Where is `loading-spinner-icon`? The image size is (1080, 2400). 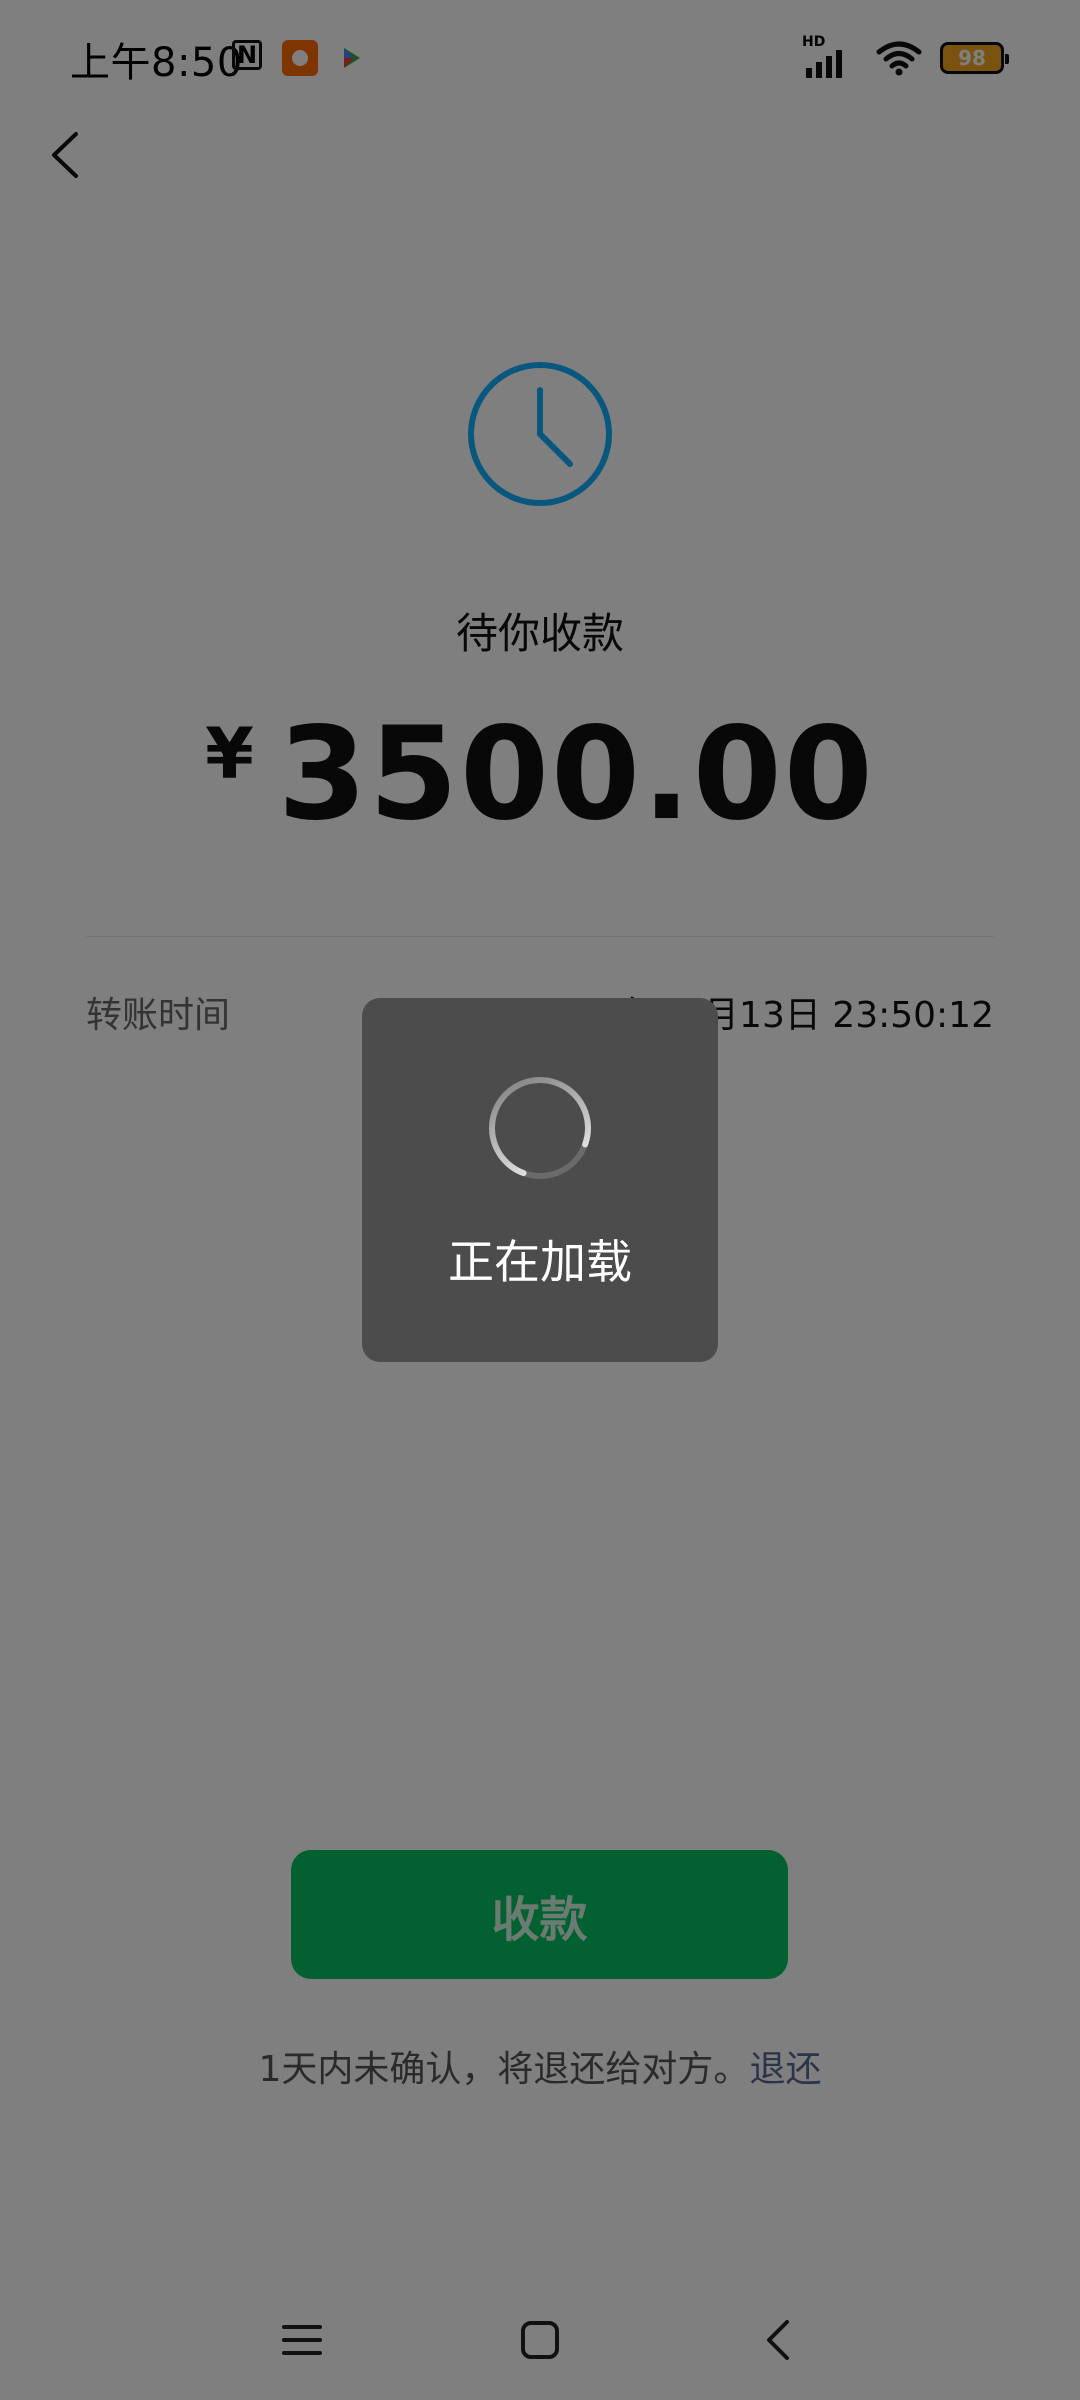 loading-spinner-icon is located at coordinates (540, 1128).